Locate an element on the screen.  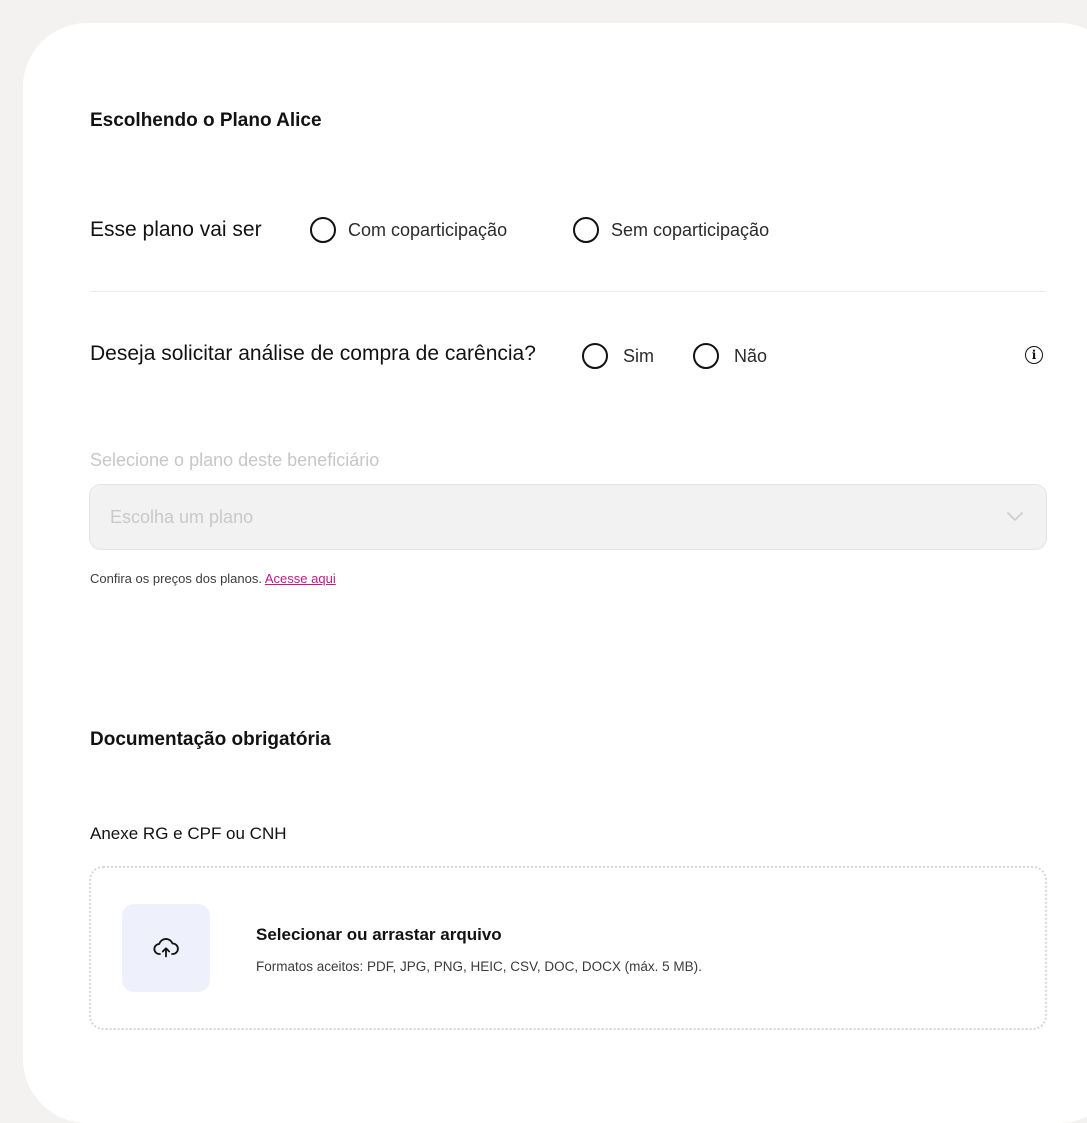
info-icon: i is located at coordinates (1034, 355).